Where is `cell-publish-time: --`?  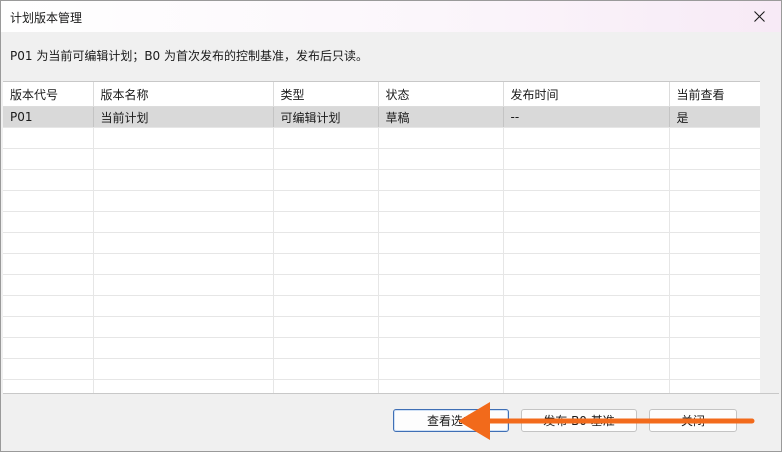 cell-publish-time: -- is located at coordinates (586, 117).